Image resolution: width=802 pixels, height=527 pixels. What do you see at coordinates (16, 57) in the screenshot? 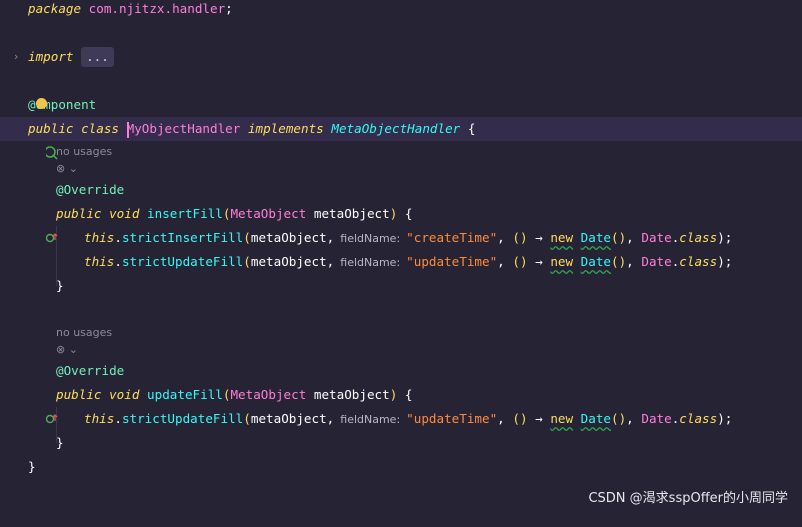
I see `fold-chevron-icon: ›` at bounding box center [16, 57].